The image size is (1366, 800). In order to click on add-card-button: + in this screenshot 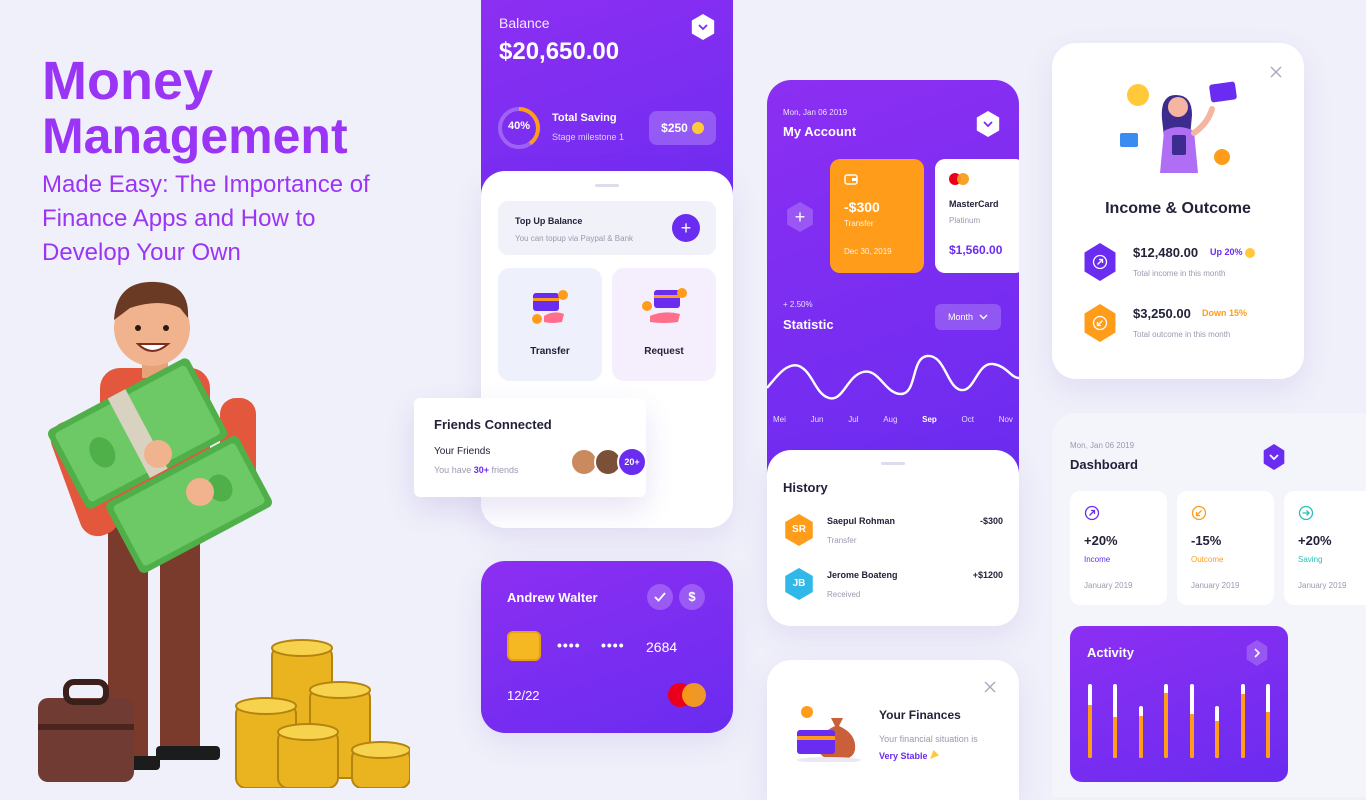, I will do `click(800, 217)`.